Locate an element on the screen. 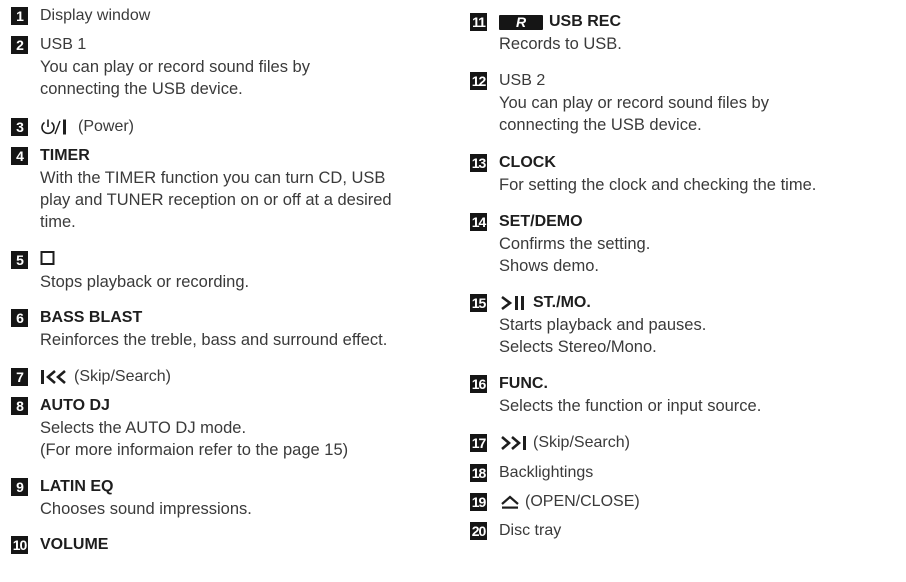 This screenshot has height=582, width=906. item-number: 18 is located at coordinates (478, 473).